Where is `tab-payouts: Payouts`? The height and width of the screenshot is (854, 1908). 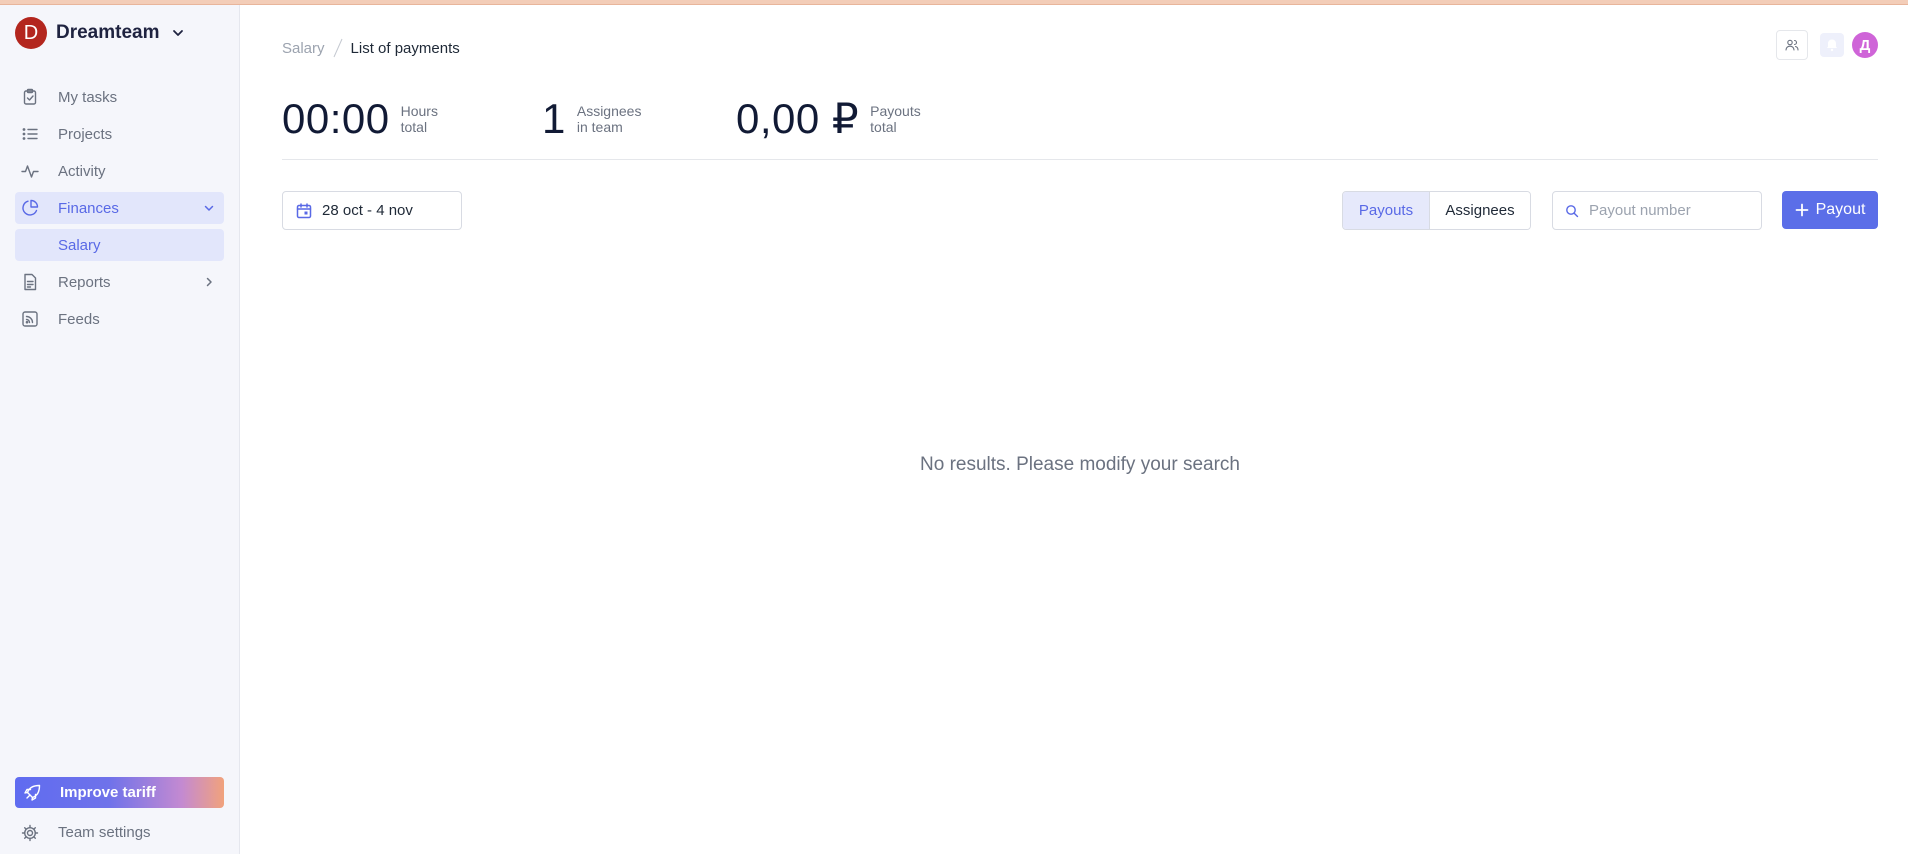 tab-payouts: Payouts is located at coordinates (1386, 210).